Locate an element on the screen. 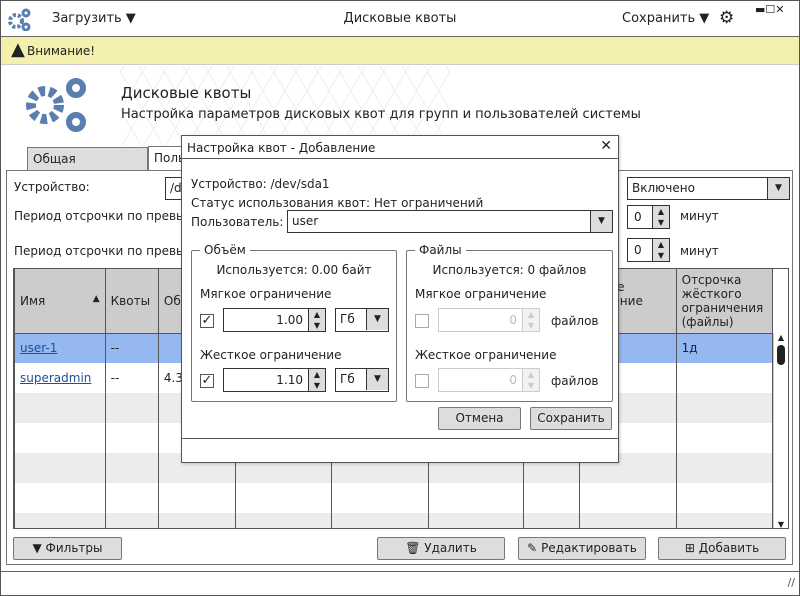  sort-asc-icon: ▲ is located at coordinates (96, 298).